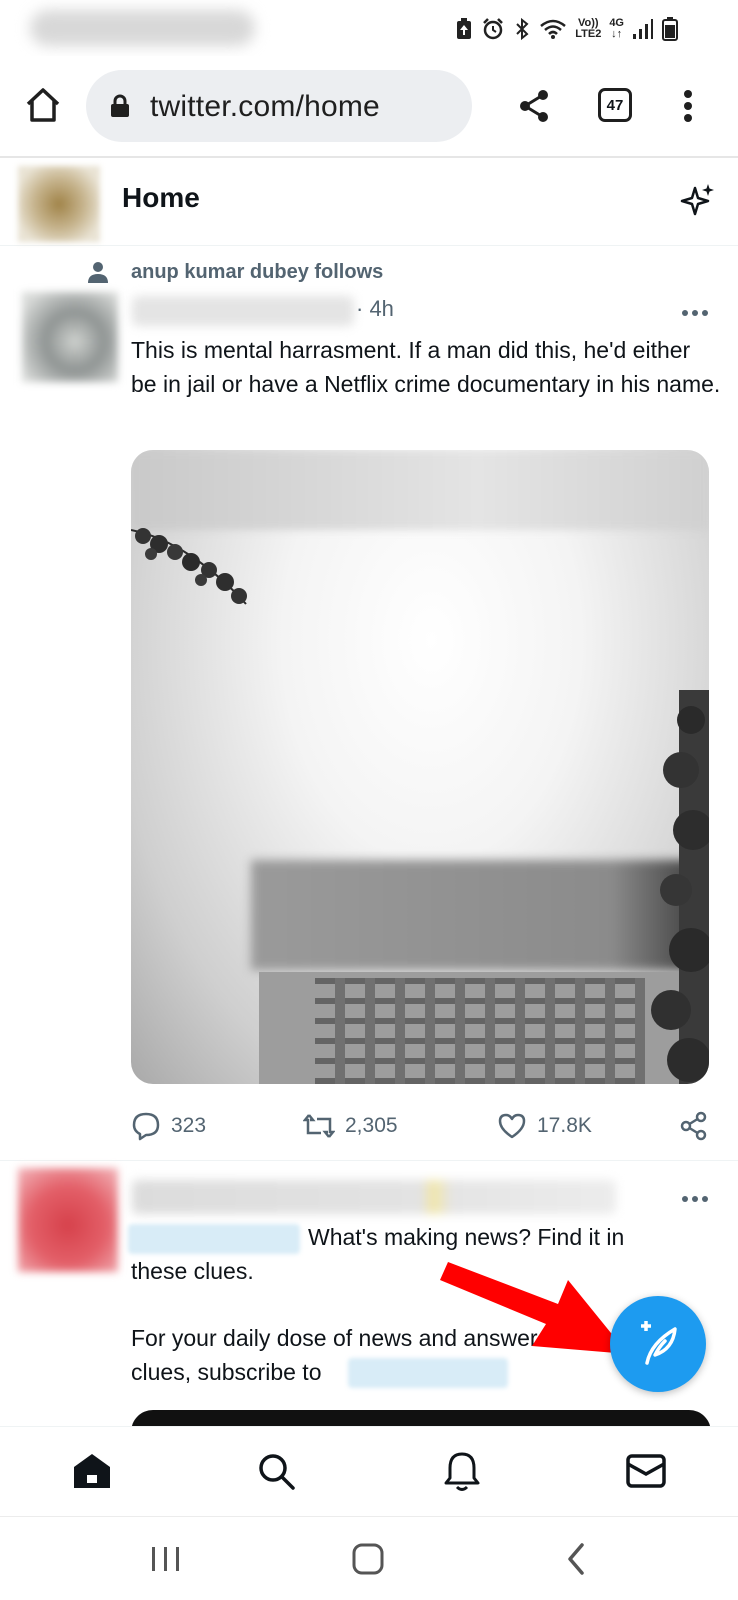 The width and height of the screenshot is (738, 1600). I want to click on reply-button: 323, so click(168, 1126).